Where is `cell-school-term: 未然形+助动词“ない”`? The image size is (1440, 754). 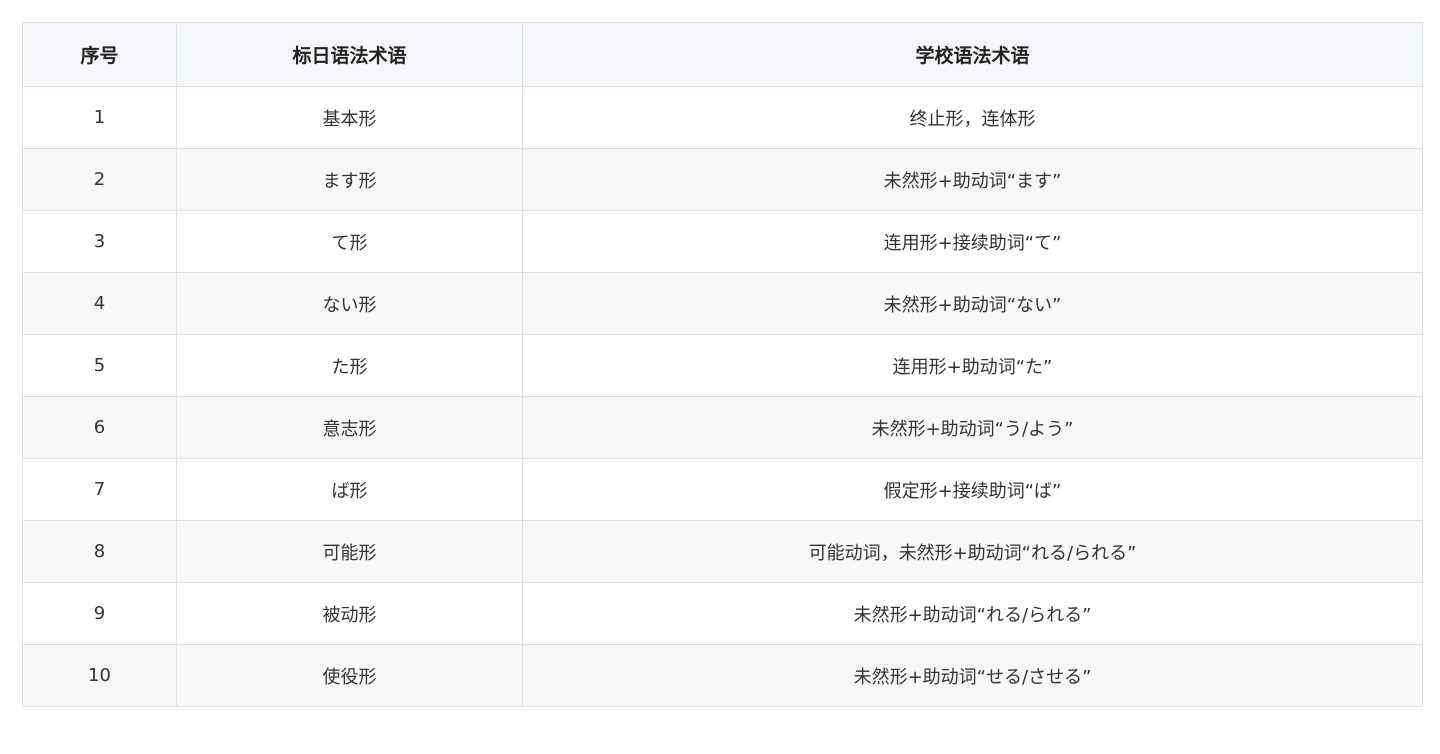
cell-school-term: 未然形+助动词“ない” is located at coordinates (972, 303).